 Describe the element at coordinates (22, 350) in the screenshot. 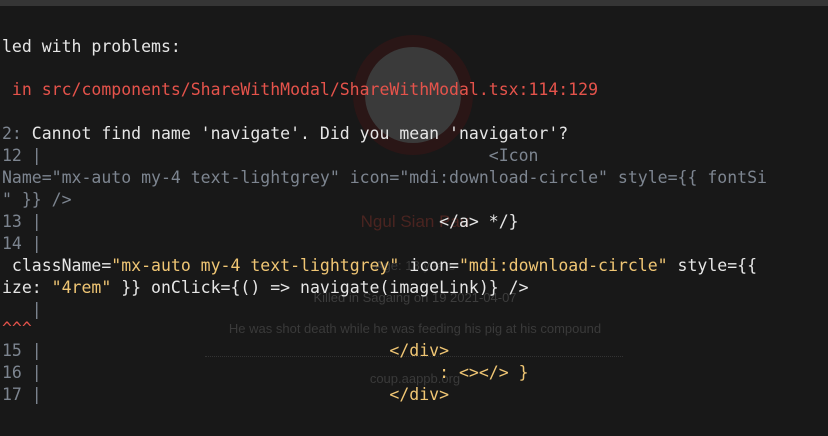

I see `line-number: 15 |` at that location.